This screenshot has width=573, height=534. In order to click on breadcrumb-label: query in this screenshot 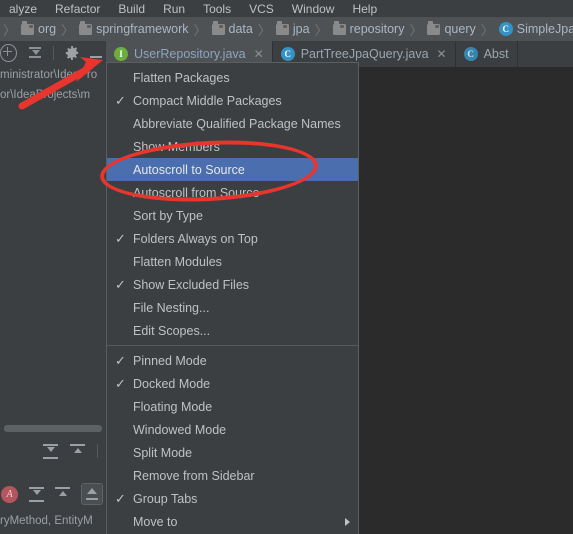, I will do `click(460, 29)`.